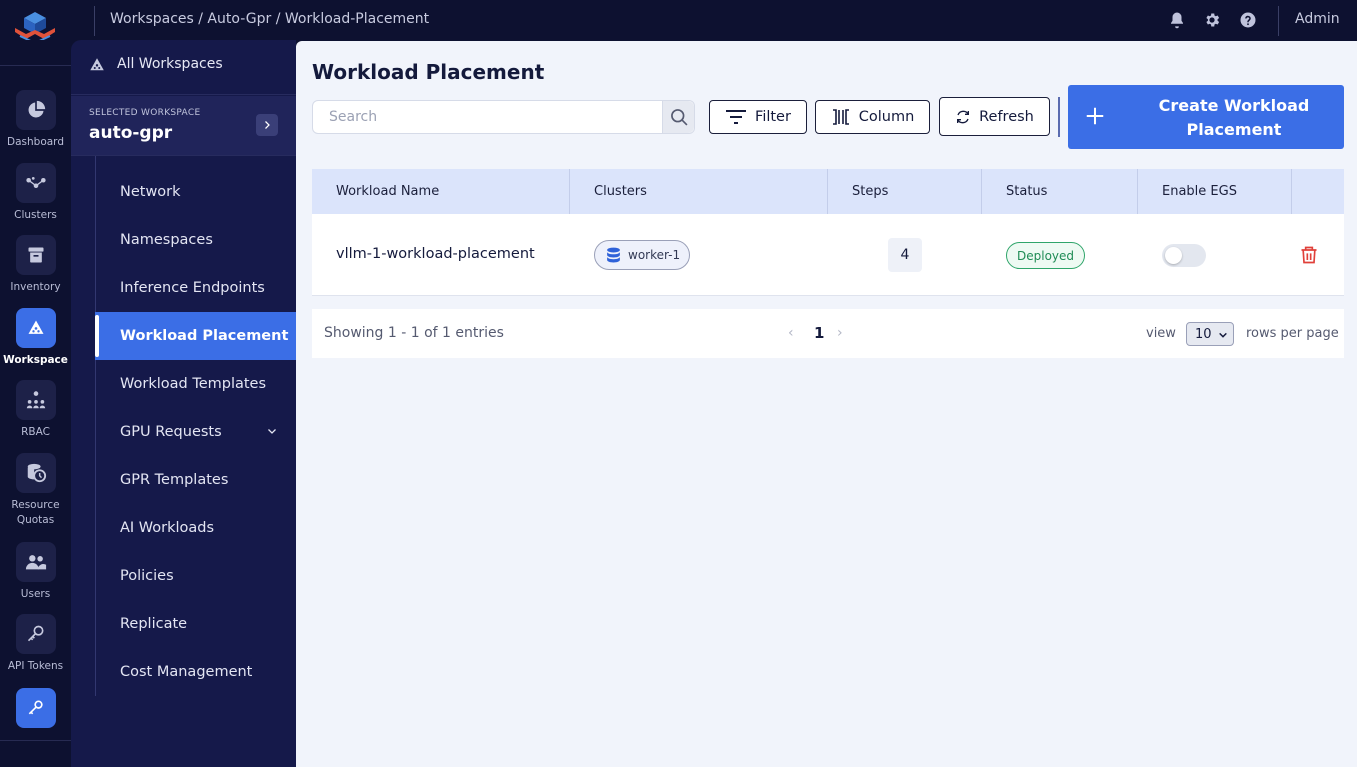 The width and height of the screenshot is (1357, 767). Describe the element at coordinates (905, 191) in the screenshot. I see `column-header-steps: Steps` at that location.